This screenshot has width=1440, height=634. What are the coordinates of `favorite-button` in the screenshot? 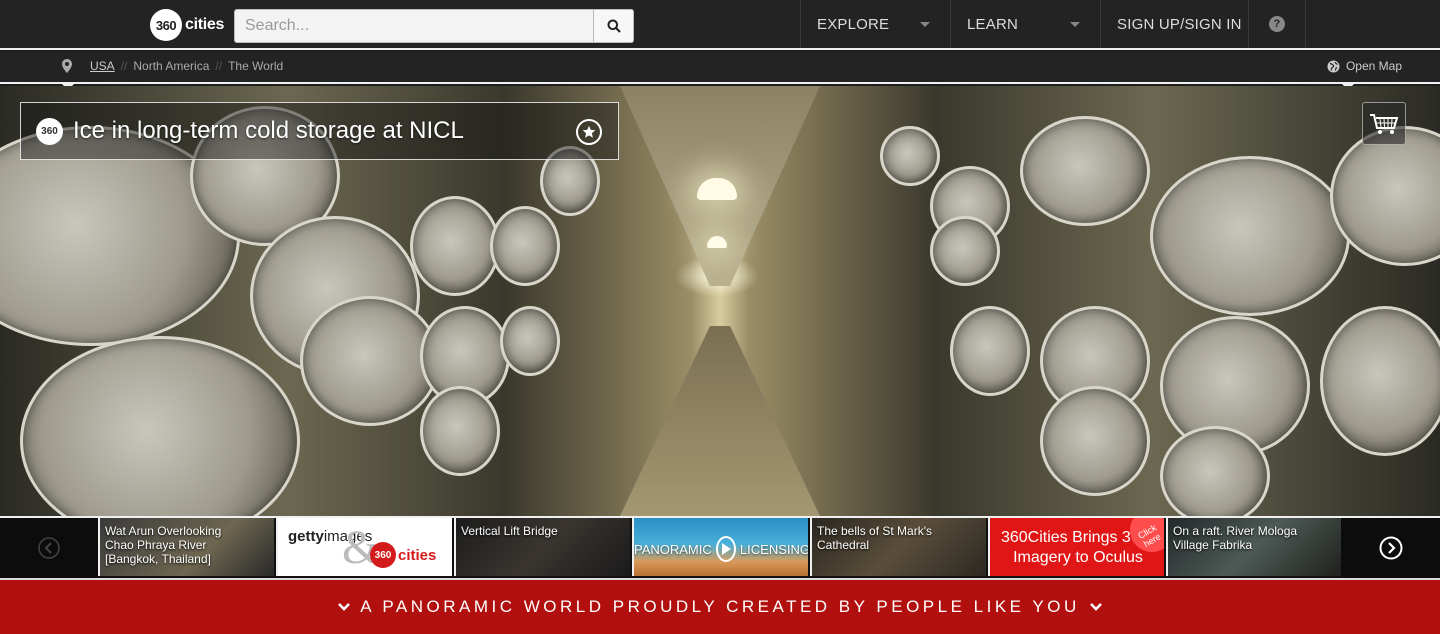 It's located at (589, 132).